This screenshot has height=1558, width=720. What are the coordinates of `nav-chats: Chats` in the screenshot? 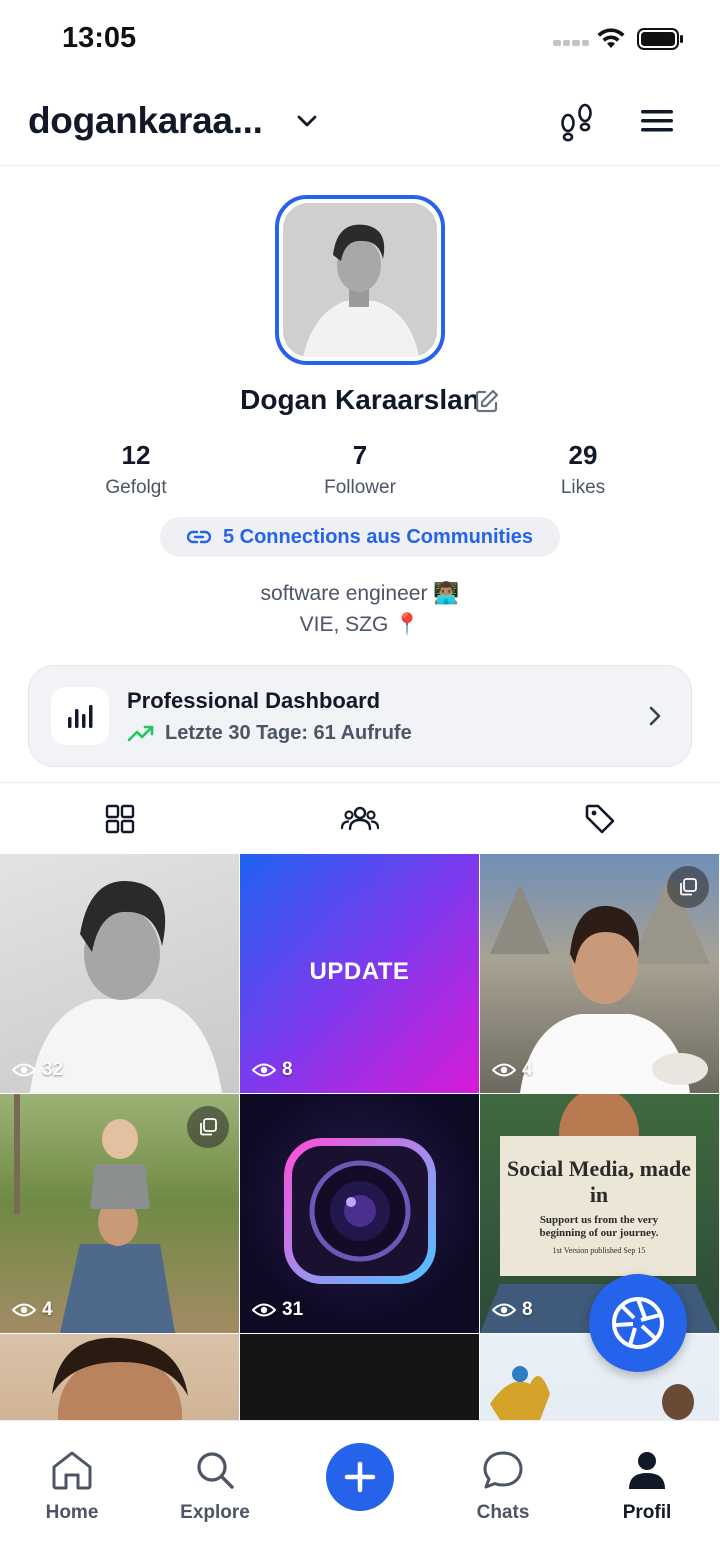 It's located at (503, 1486).